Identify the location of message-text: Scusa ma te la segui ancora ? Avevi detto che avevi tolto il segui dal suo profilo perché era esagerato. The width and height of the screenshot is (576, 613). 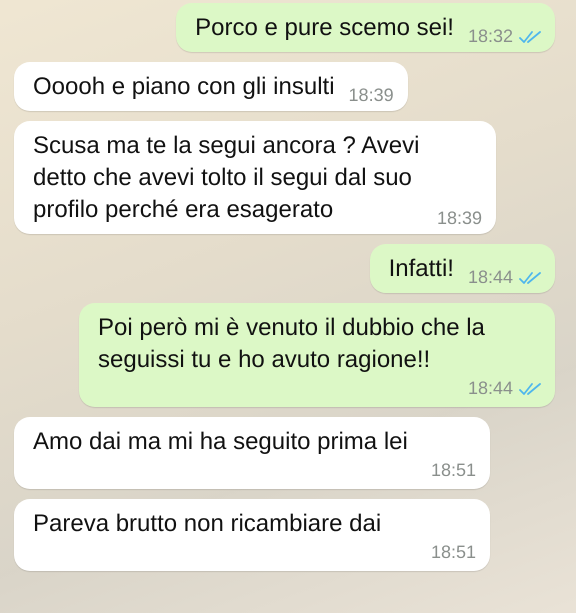
(226, 178).